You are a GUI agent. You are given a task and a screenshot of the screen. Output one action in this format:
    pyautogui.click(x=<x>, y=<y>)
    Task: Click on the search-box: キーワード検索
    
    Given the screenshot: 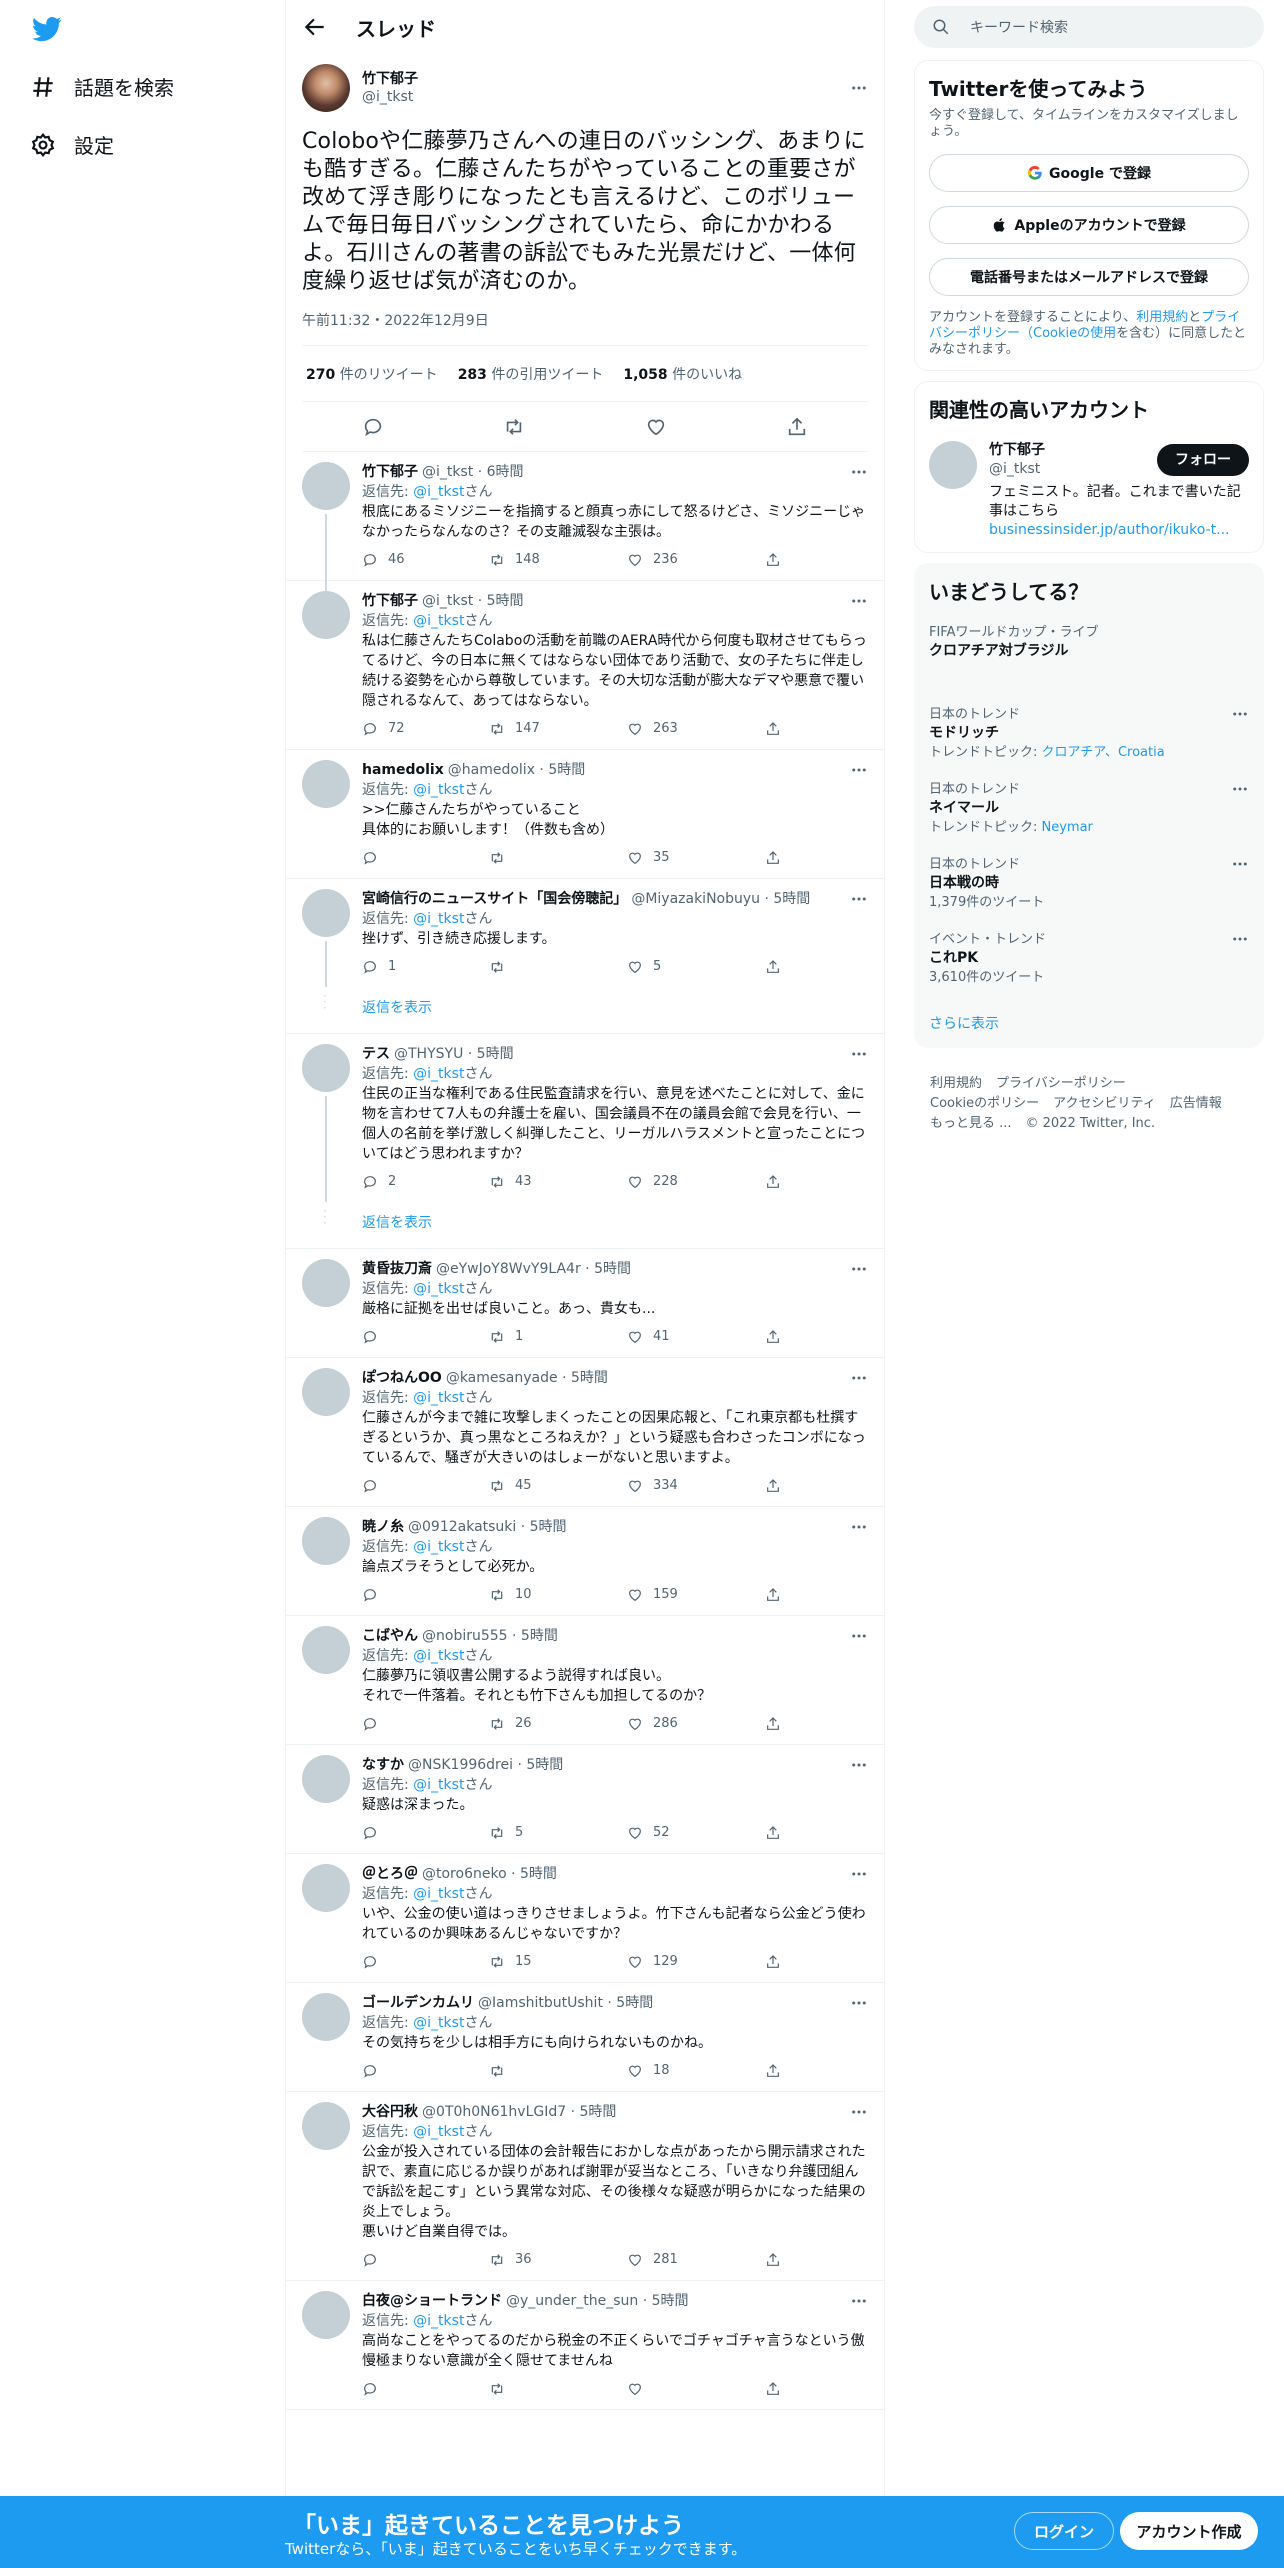 What is the action you would take?
    pyautogui.click(x=1089, y=27)
    